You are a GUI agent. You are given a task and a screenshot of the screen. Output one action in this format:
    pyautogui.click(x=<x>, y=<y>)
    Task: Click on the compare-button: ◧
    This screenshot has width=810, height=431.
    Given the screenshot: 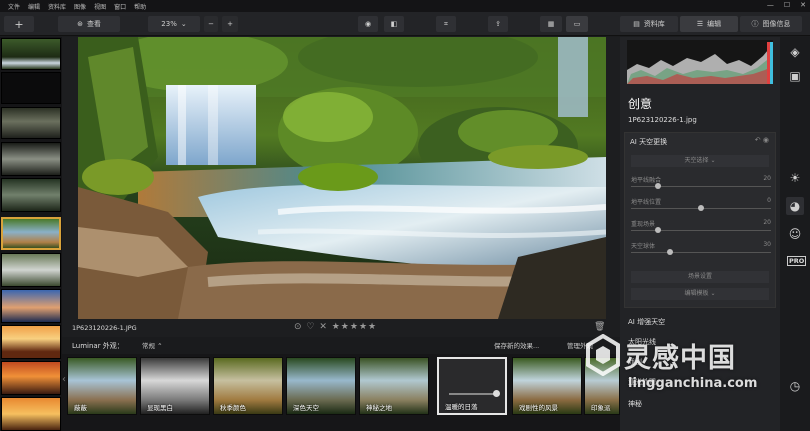 What is the action you would take?
    pyautogui.click(x=394, y=24)
    